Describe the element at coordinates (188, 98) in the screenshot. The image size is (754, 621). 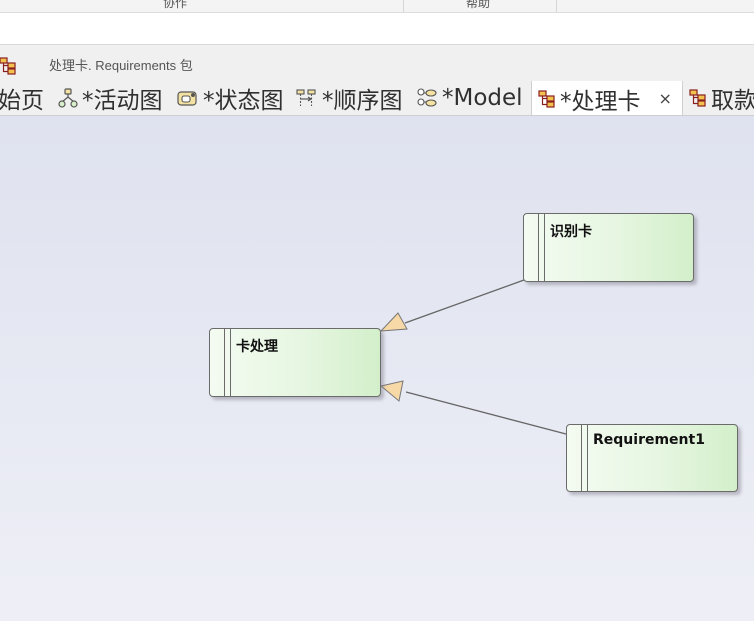
I see `state-diagram-icon` at that location.